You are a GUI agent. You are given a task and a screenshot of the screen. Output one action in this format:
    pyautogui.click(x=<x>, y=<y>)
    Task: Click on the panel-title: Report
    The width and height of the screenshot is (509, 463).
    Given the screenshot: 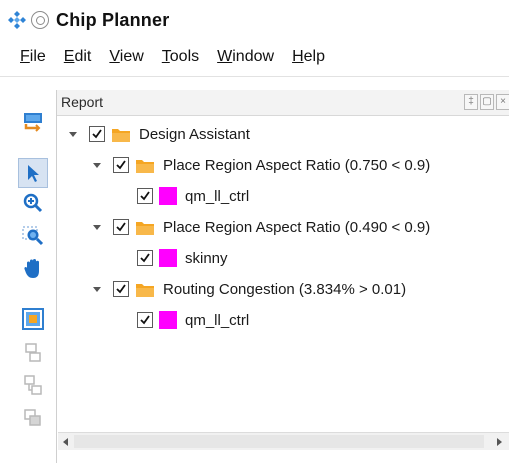 What is the action you would take?
    pyautogui.click(x=82, y=102)
    